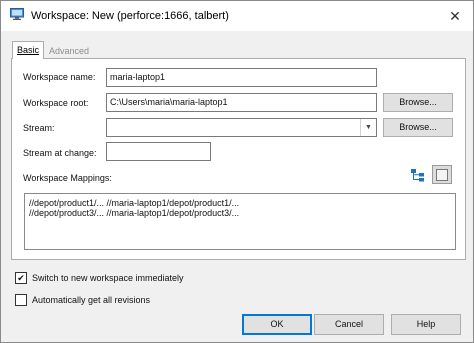  What do you see at coordinates (108, 278) in the screenshot?
I see `switch-workspace-label: Switch to new workspace immediately` at bounding box center [108, 278].